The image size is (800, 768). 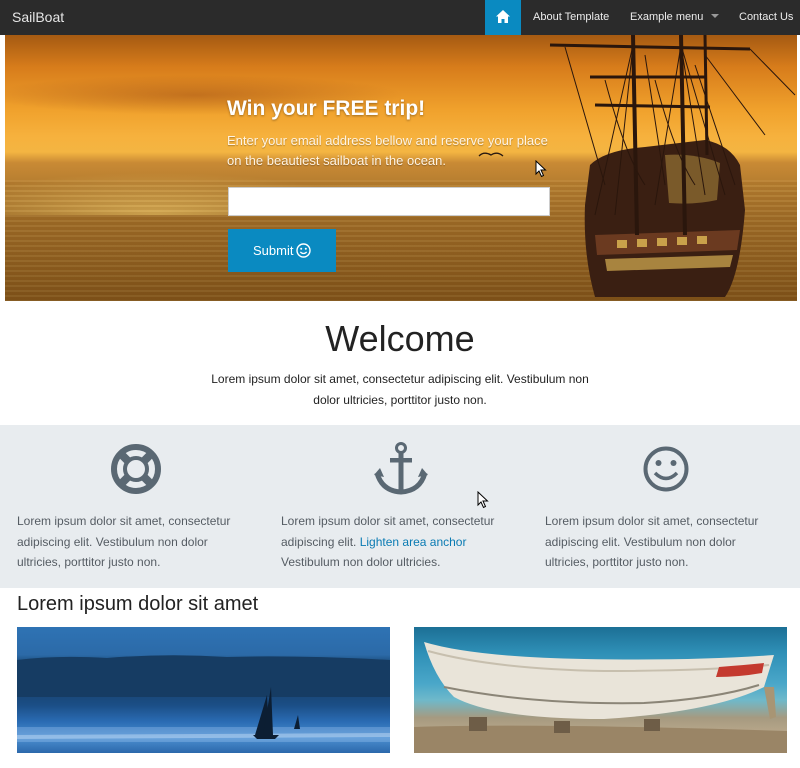 I want to click on email-input, so click(x=389, y=201).